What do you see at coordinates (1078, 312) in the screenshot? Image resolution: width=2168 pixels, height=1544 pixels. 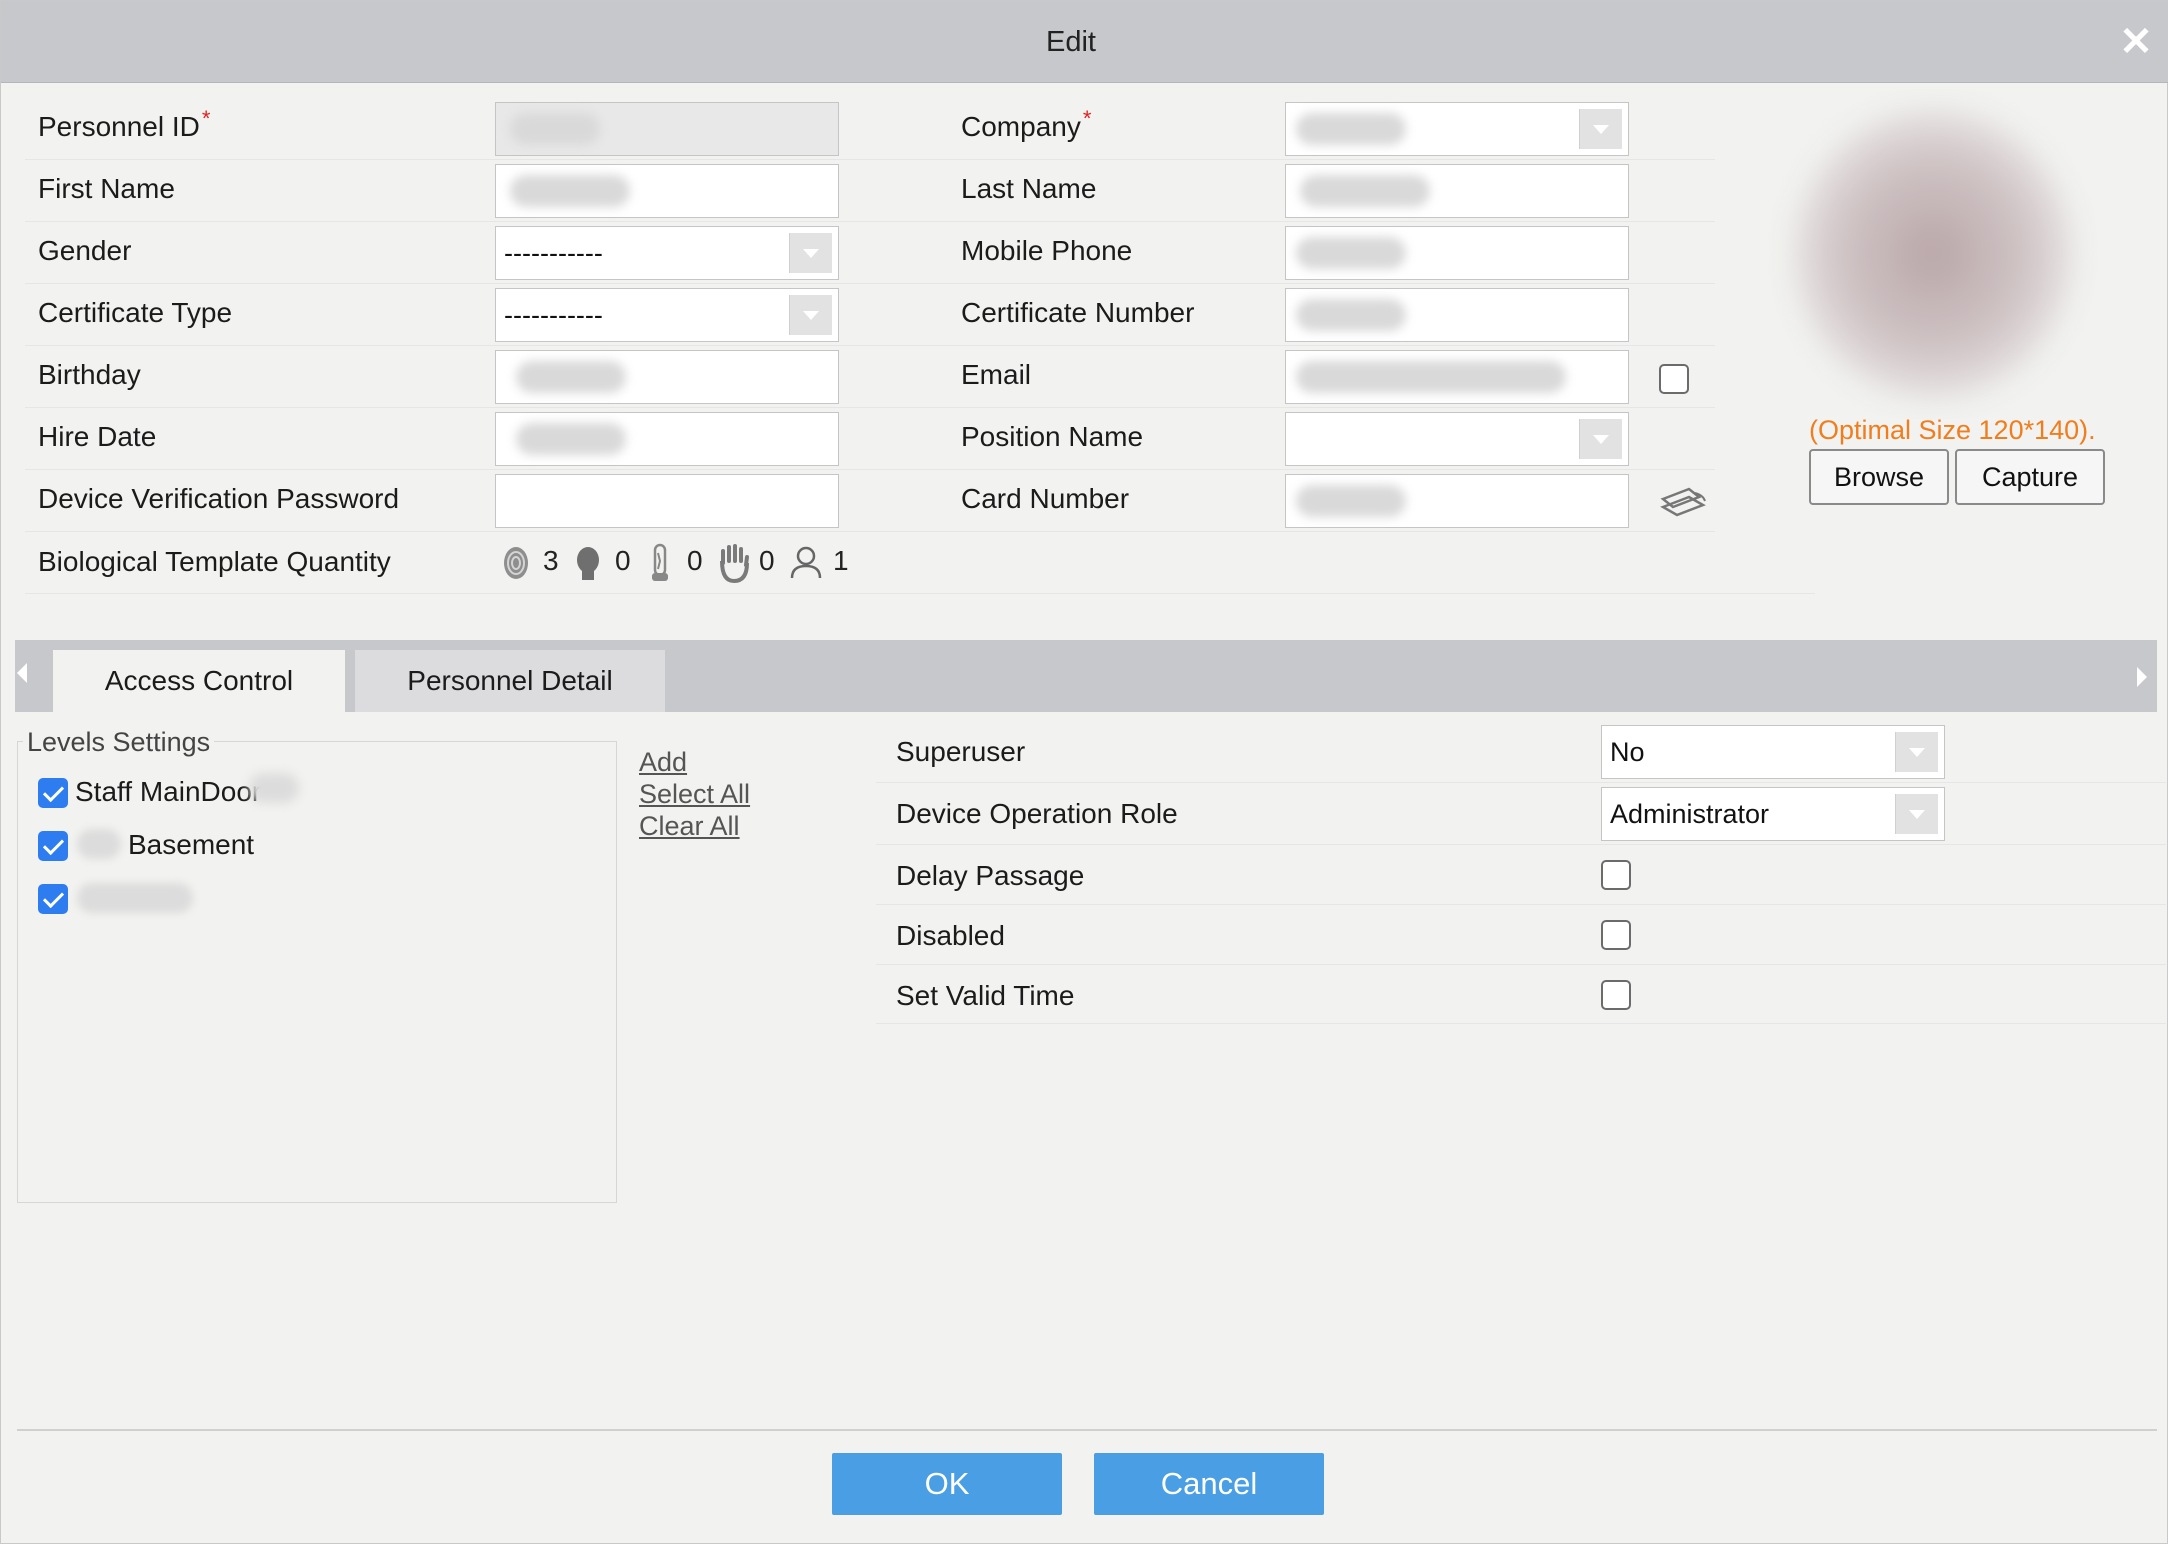 I see `certificate-number-label: Certificate Number` at bounding box center [1078, 312].